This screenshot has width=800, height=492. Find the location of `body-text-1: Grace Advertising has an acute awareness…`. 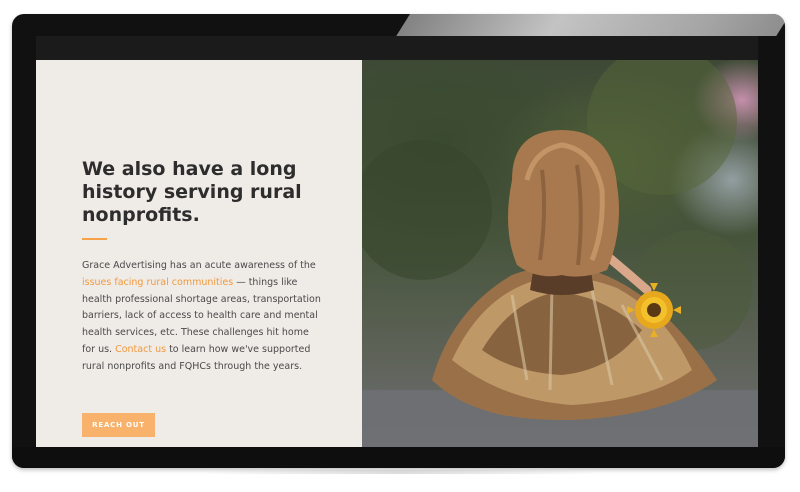

body-text-1: Grace Advertising has an acute awareness… is located at coordinates (199, 265).